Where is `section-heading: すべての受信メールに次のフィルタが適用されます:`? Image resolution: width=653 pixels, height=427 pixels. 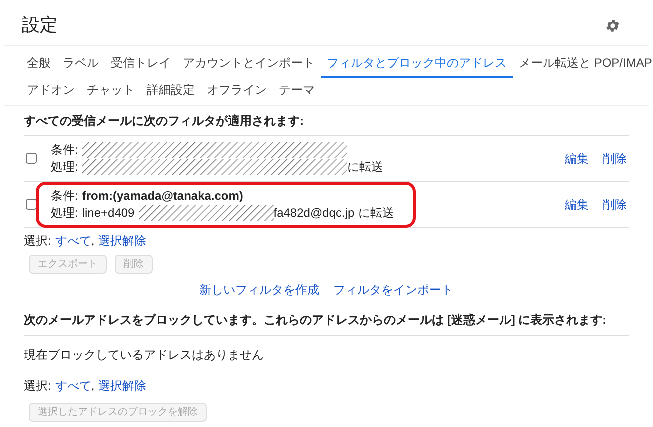 section-heading: すべての受信メールに次のフィルタが適用されます: is located at coordinates (164, 121).